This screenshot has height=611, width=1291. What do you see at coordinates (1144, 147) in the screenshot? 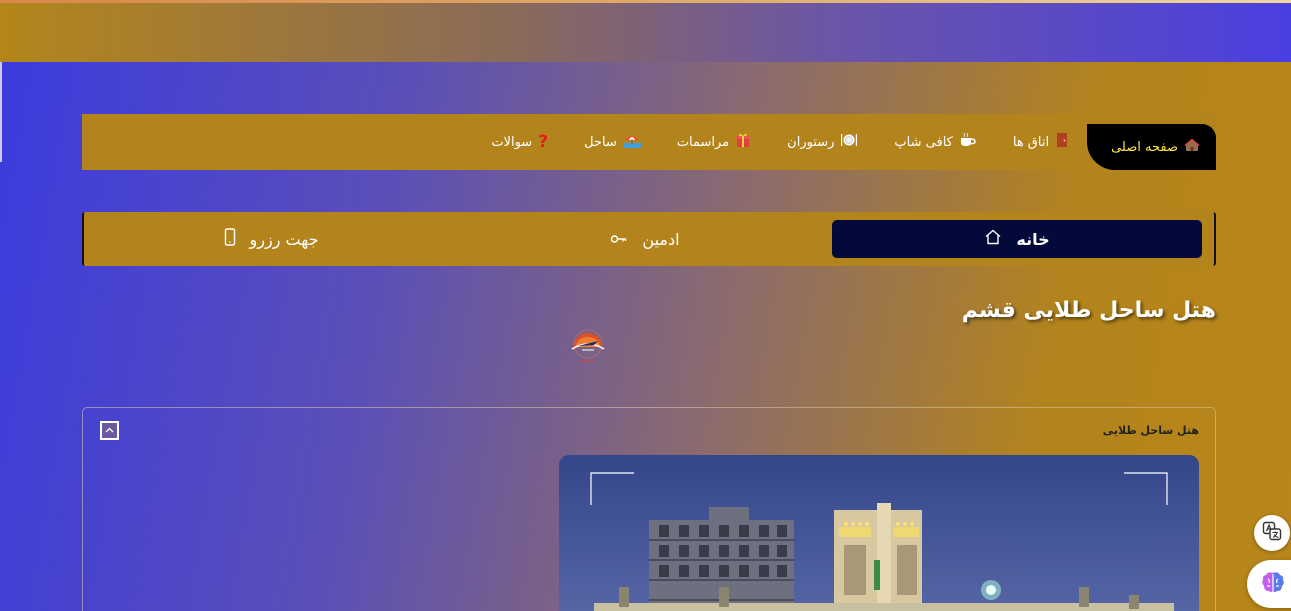
I see `nav-home-label: صفحه اصلی` at bounding box center [1144, 147].